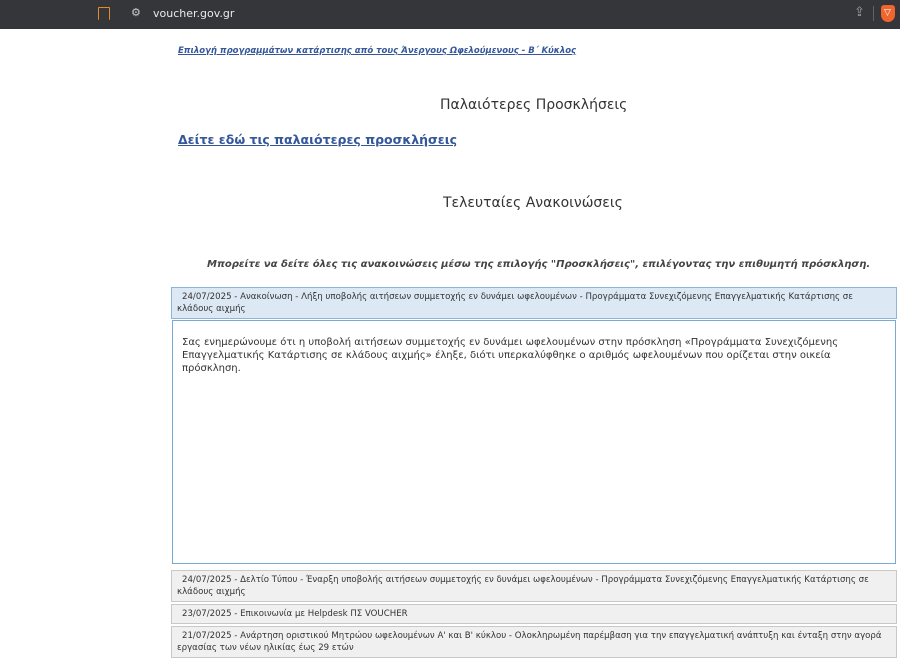 The height and width of the screenshot is (664, 900). I want to click on browser-toolbar: ⚙ voucher.gov.gr ⇪ ▽, so click(450, 14).